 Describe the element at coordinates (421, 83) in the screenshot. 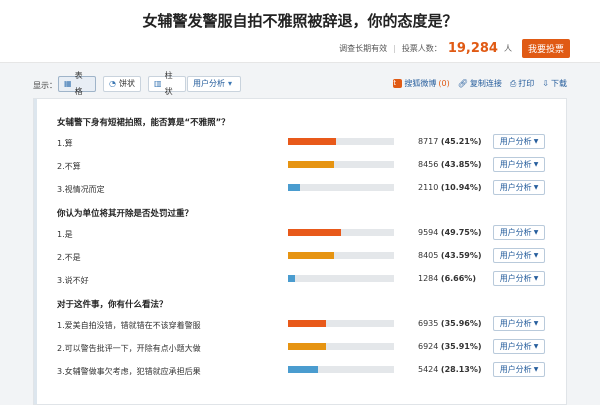

I see `share-weibo-link: t 搜狐微博 (0)` at that location.